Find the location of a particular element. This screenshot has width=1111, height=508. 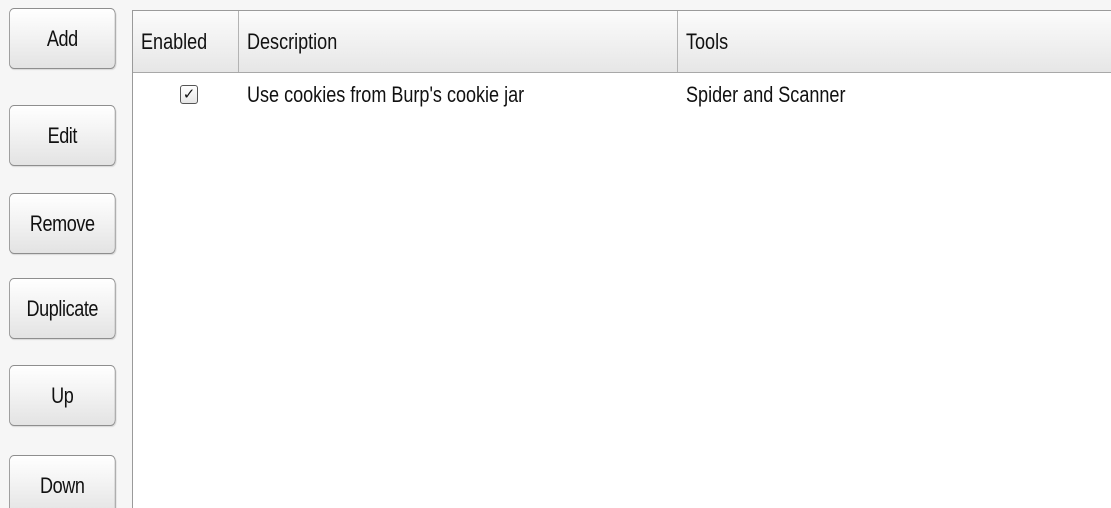

column-header-enabled-label: Enabled is located at coordinates (174, 41).